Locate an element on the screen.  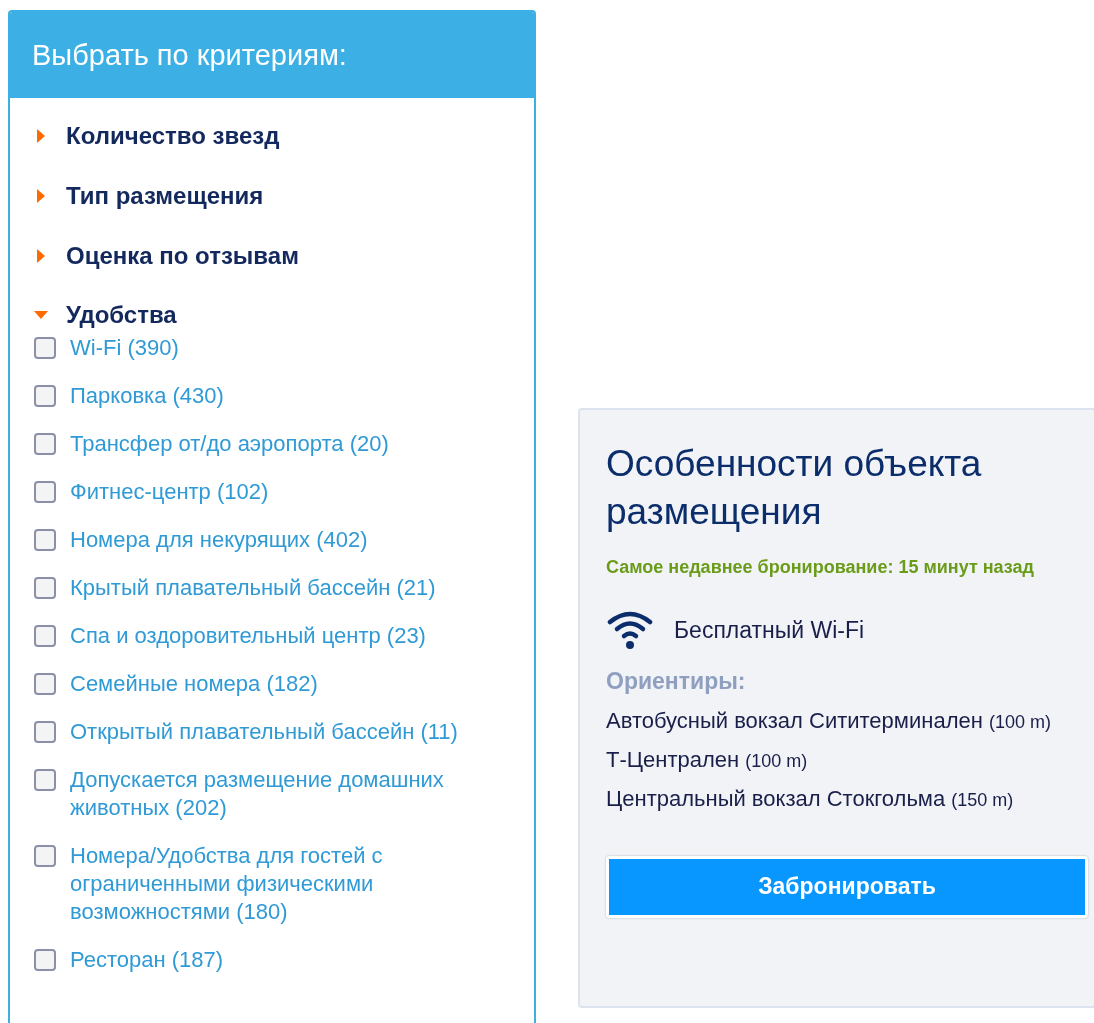
filter-option-label: Крытый плавательный бассейн (21) is located at coordinates (253, 587).